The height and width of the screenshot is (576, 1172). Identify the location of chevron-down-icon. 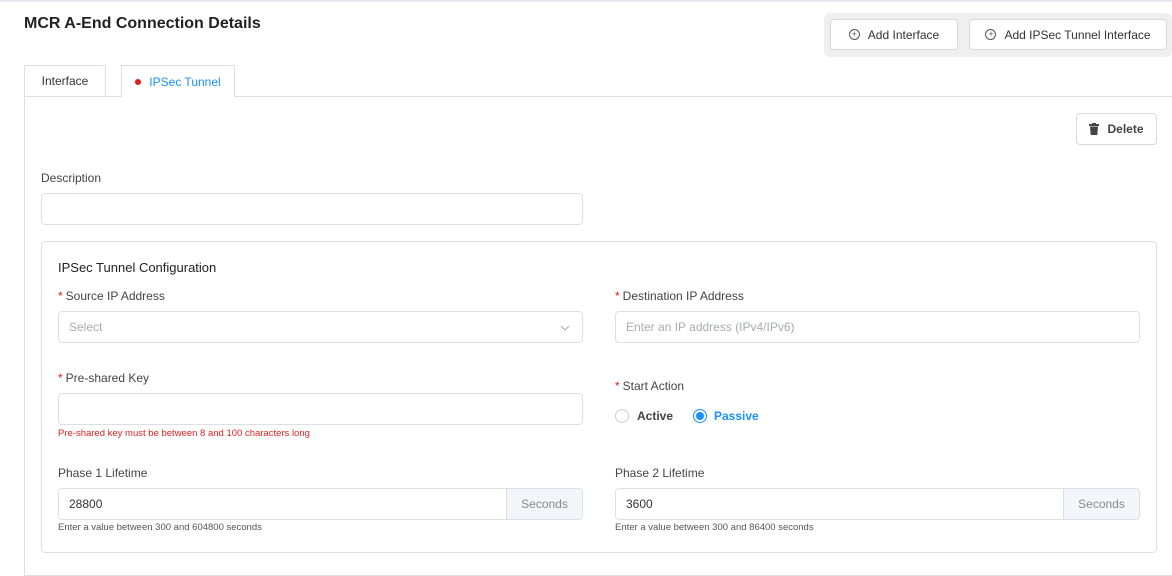
(565, 328).